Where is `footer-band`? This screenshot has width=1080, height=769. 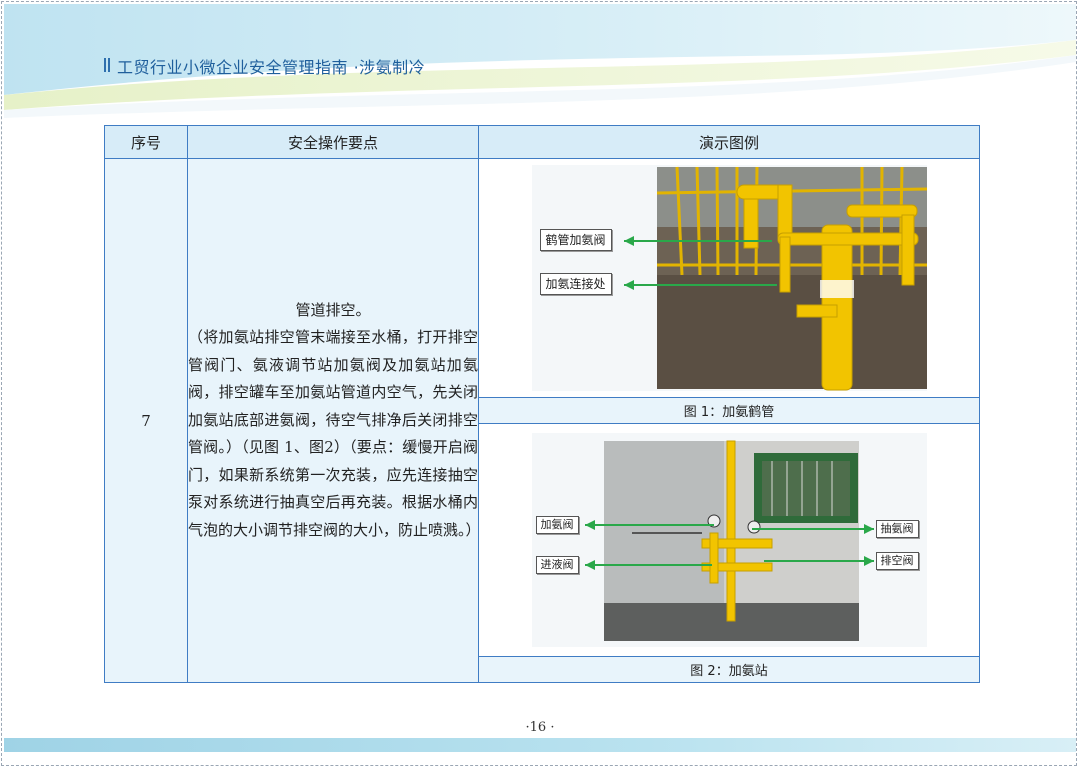 footer-band is located at coordinates (540, 745).